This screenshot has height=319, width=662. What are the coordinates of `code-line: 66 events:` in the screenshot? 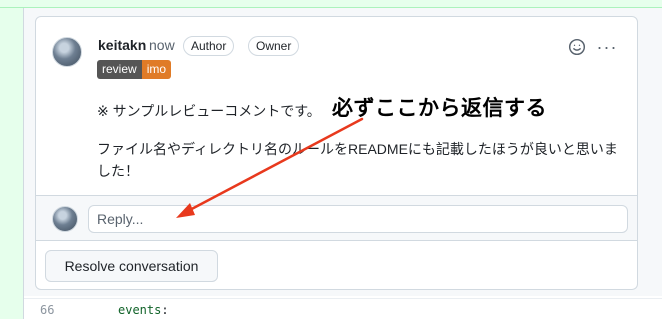 It's located at (343, 308).